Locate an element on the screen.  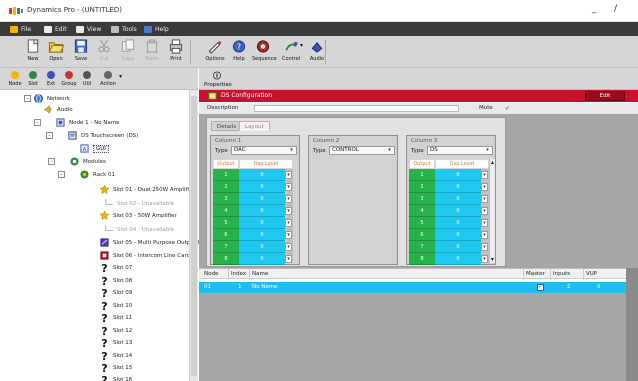
tree-item: Rack 01 is located at coordinates (97, 175).